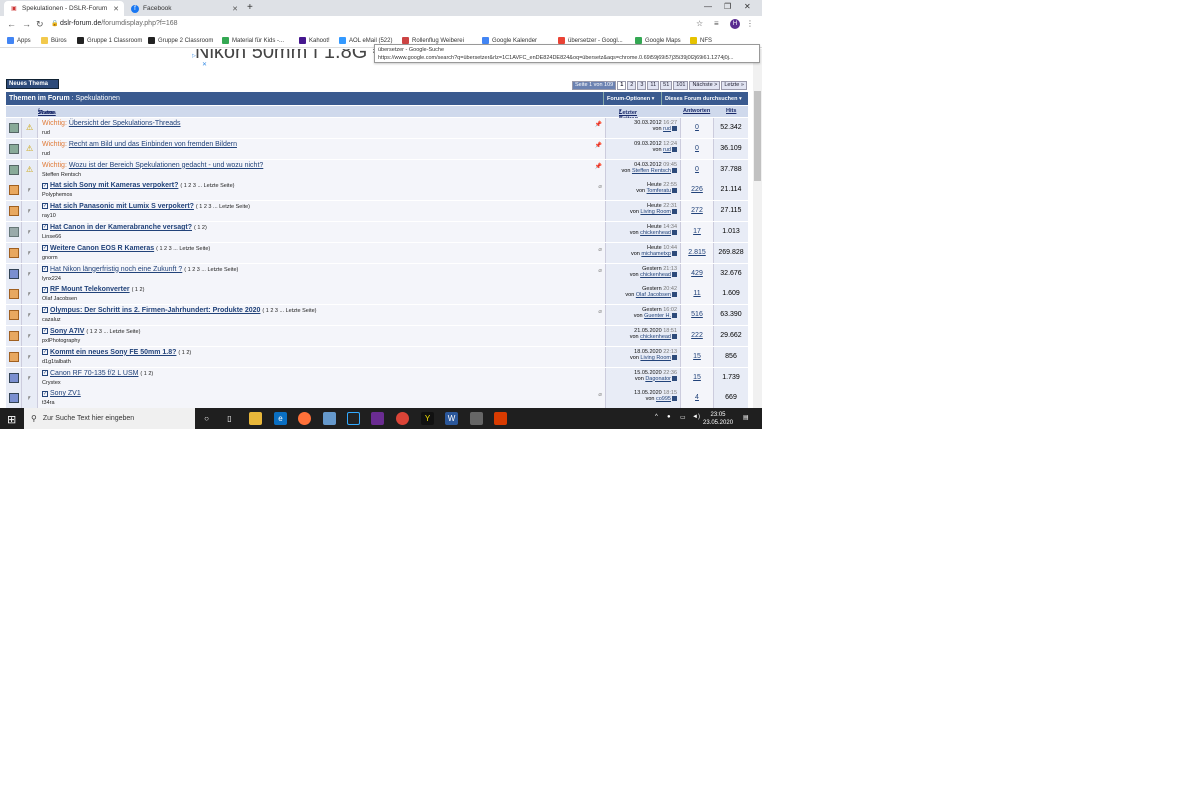  What do you see at coordinates (701, 40) in the screenshot?
I see `bookmark-nfs: NFS` at bounding box center [701, 40].